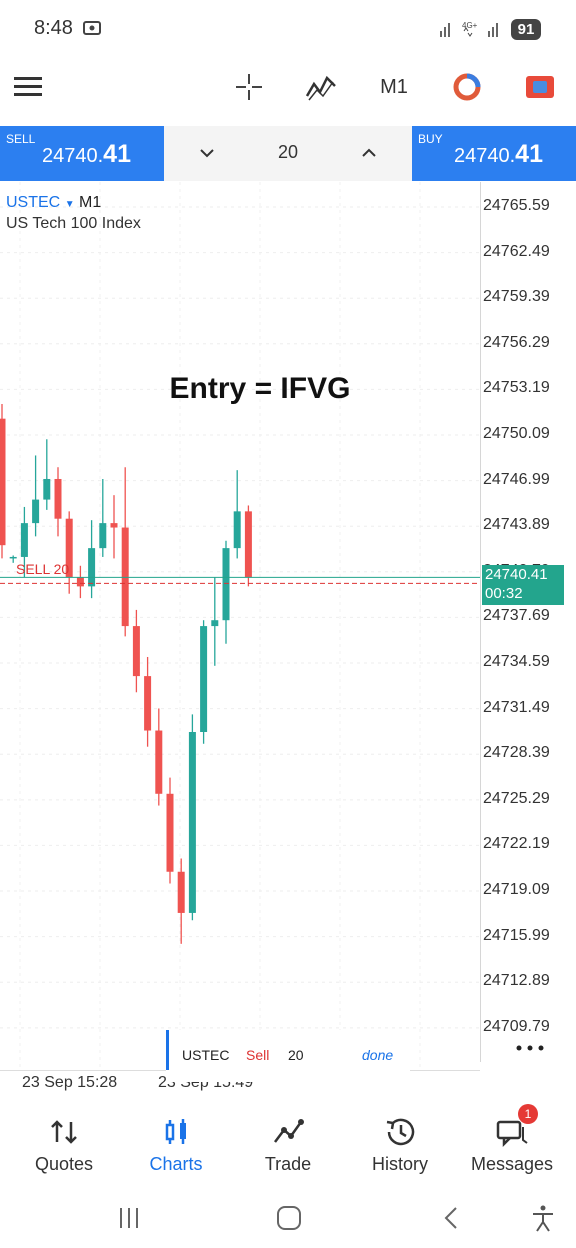 This screenshot has width=576, height=1248. Describe the element at coordinates (288, 1056) in the screenshot. I see `order-confirmation: USTEC Sell 20 done` at that location.